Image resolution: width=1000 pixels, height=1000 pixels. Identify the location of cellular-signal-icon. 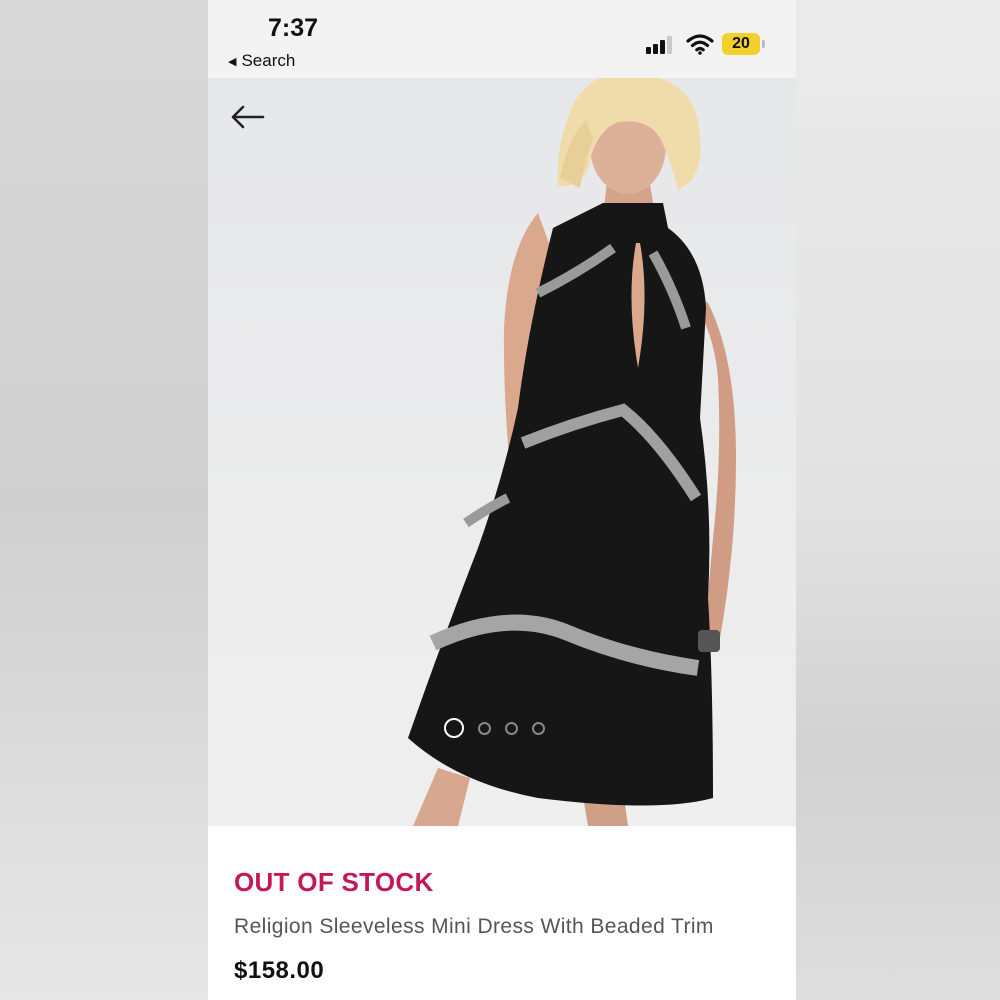
(660, 45).